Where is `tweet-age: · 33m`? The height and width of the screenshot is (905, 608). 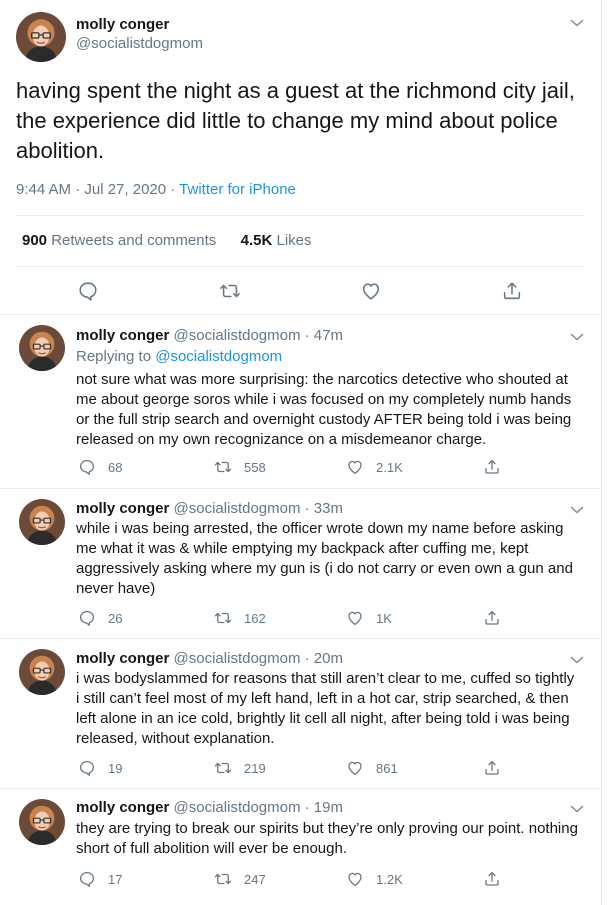
tweet-age: · 33m is located at coordinates (321, 508).